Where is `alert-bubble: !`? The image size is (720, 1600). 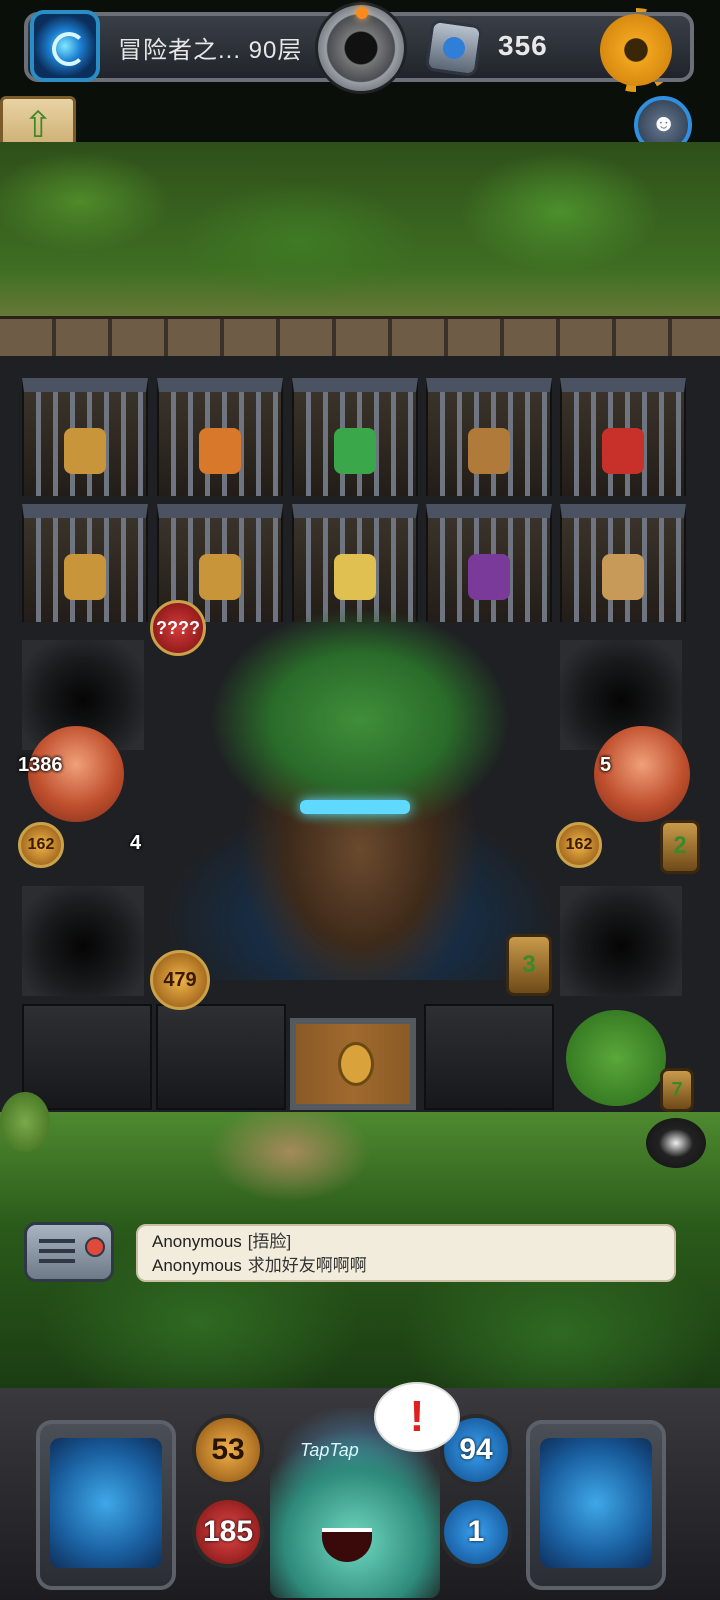 alert-bubble: ! is located at coordinates (417, 1417).